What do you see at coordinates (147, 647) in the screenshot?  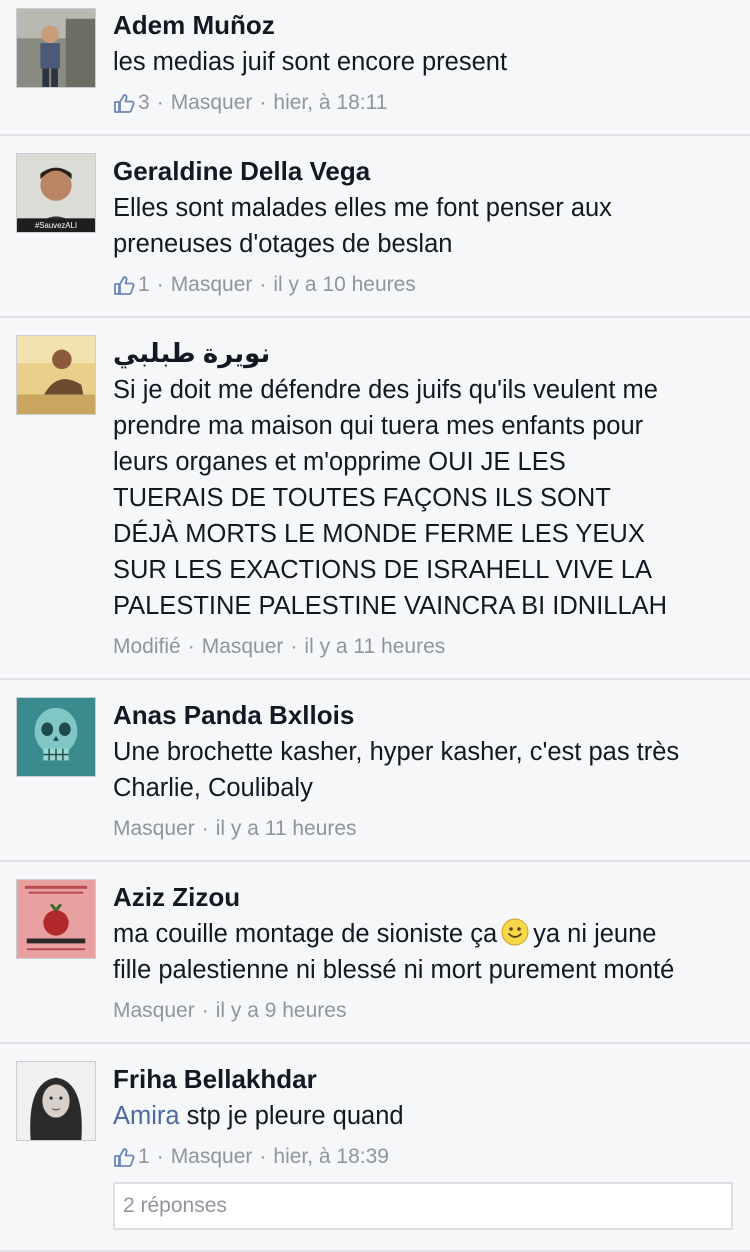 I see `edited-link: Modifié` at bounding box center [147, 647].